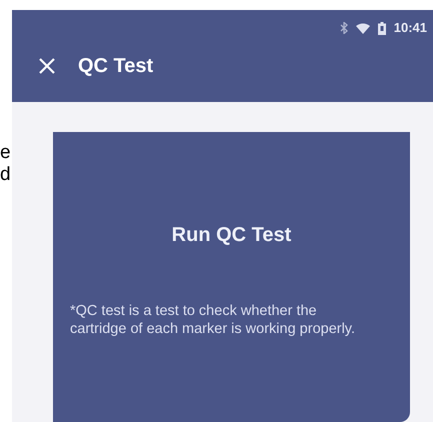 Image resolution: width=433 pixels, height=422 pixels. What do you see at coordinates (6, 175) in the screenshot?
I see `background-text: d` at bounding box center [6, 175].